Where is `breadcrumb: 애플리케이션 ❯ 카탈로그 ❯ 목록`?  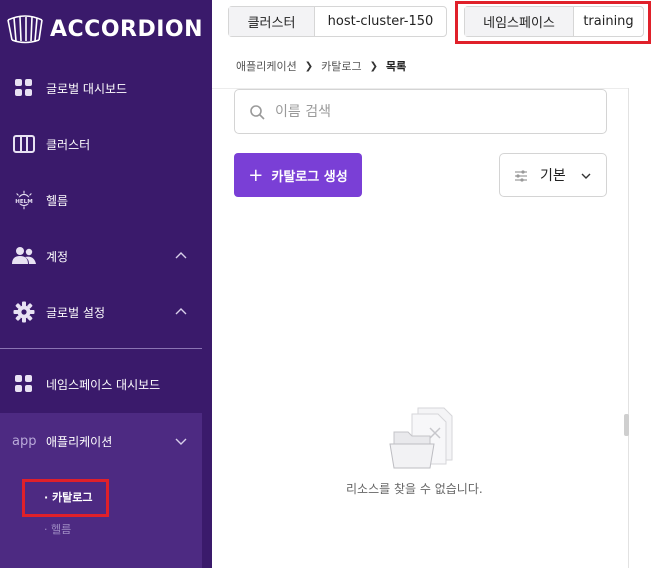 breadcrumb: 애플리케이션 ❯ 카탈로그 ❯ 목록 is located at coordinates (321, 66).